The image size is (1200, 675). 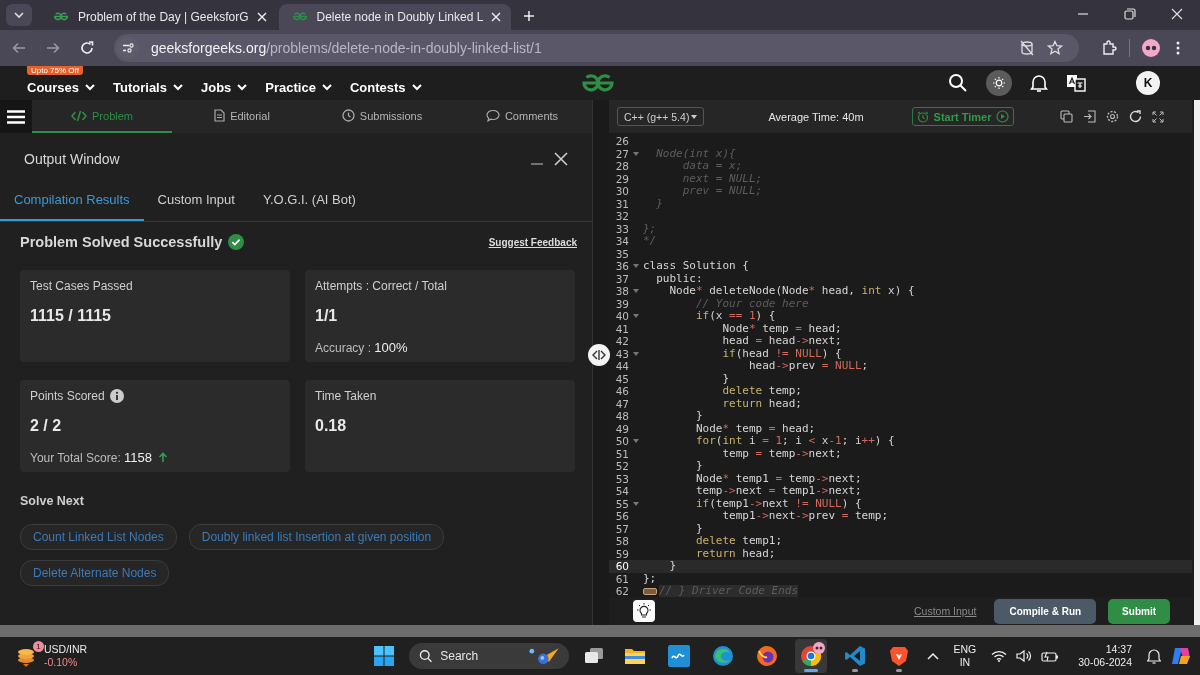 What do you see at coordinates (1139, 611) in the screenshot?
I see `submit-button: Submit` at bounding box center [1139, 611].